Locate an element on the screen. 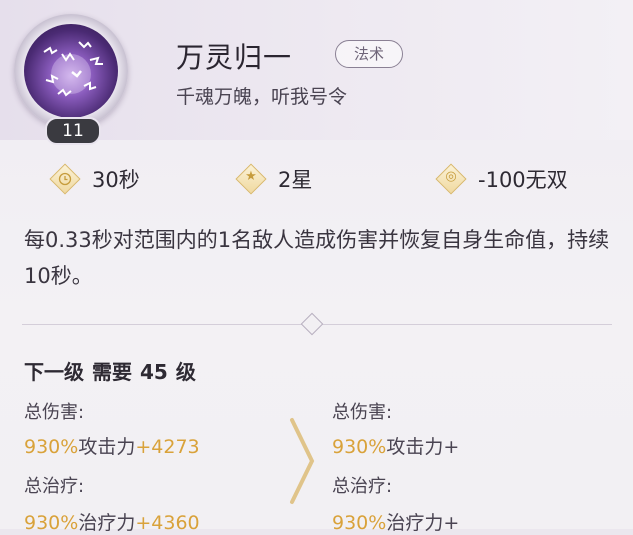 This screenshot has width=633, height=535. upgrade-arrow-icon is located at coordinates (302, 461).